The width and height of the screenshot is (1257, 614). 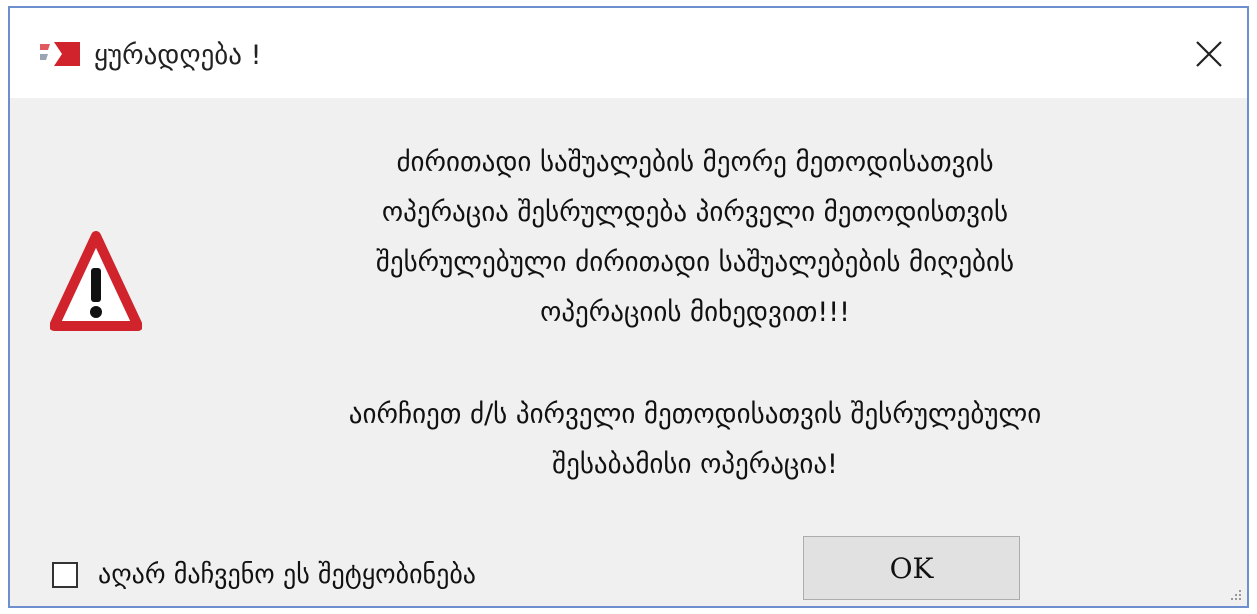 What do you see at coordinates (60, 54) in the screenshot?
I see `app-logo-icon` at bounding box center [60, 54].